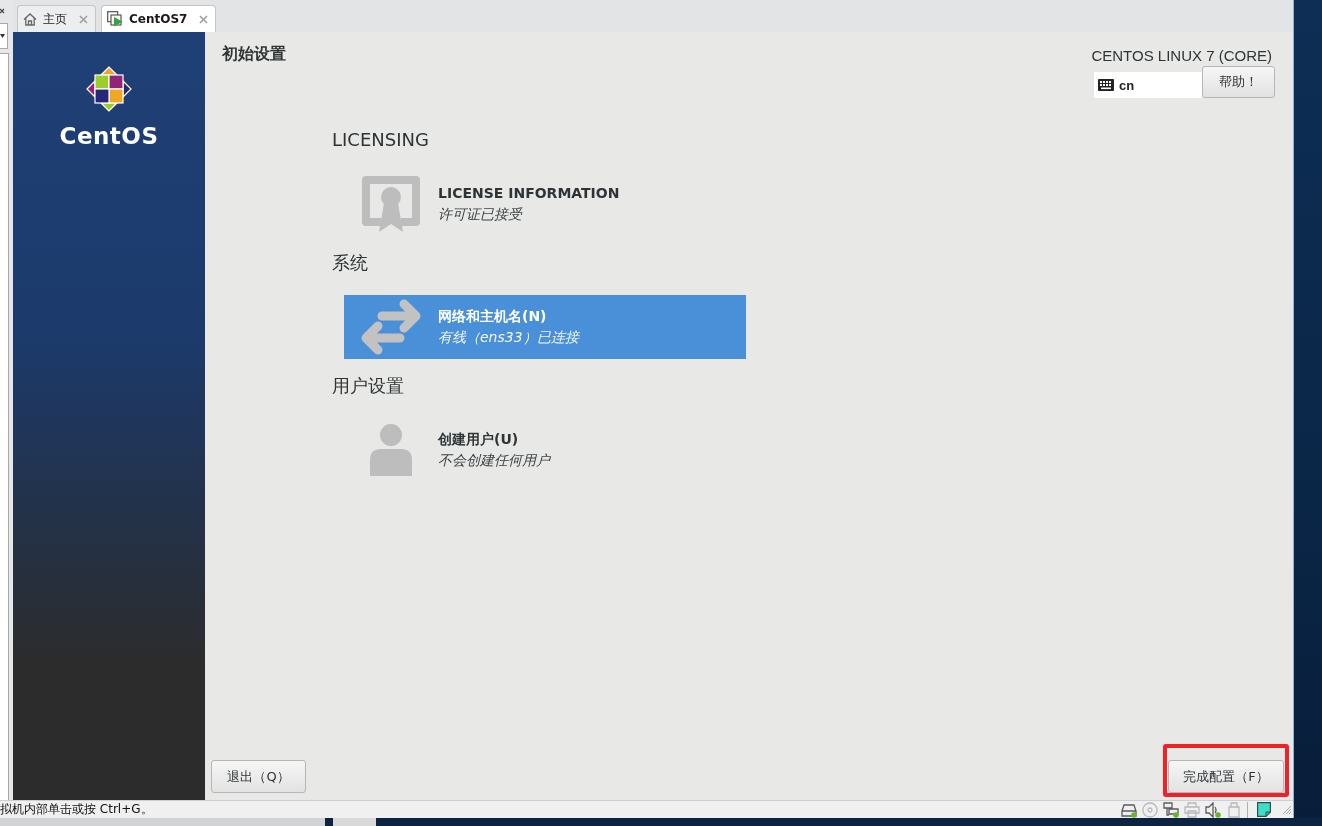  Describe the element at coordinates (1226, 776) in the screenshot. I see `finish-button: 完成配置（F）` at that location.